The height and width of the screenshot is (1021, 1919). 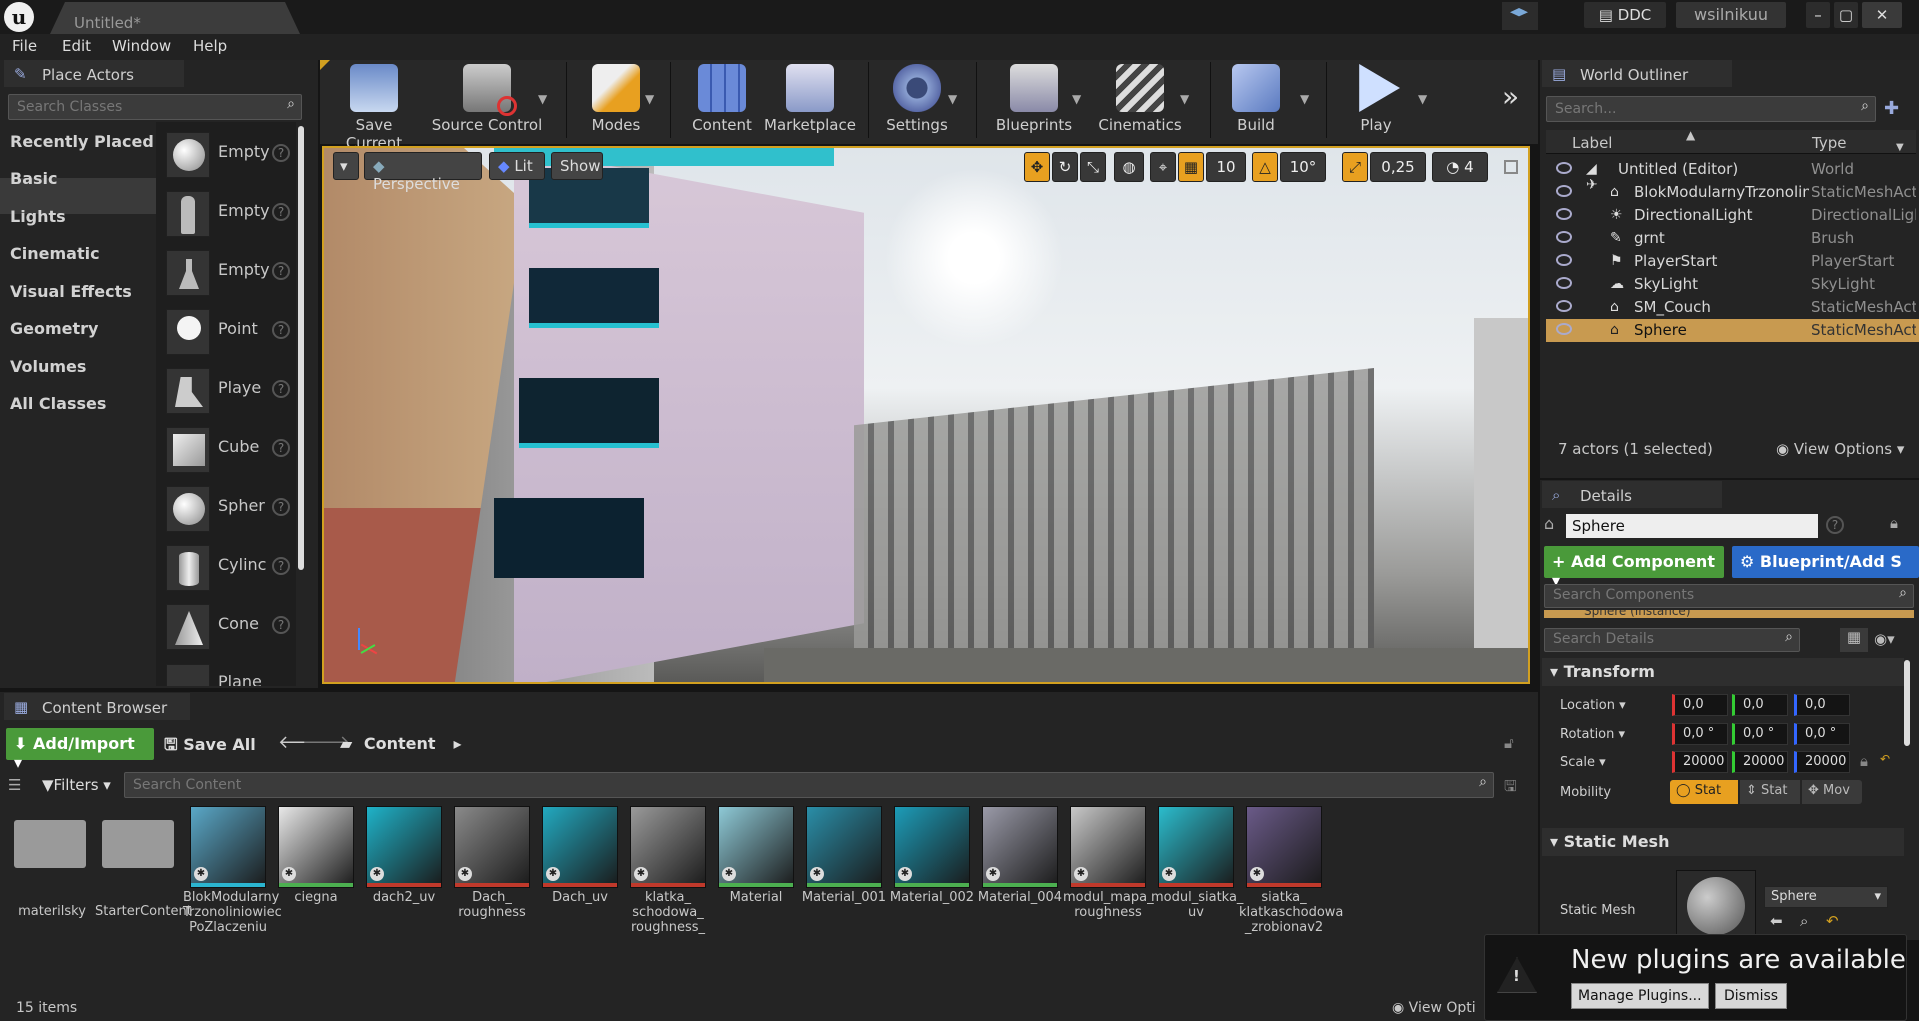 I want to click on actor-empty-character: Empty?, so click(x=227, y=214).